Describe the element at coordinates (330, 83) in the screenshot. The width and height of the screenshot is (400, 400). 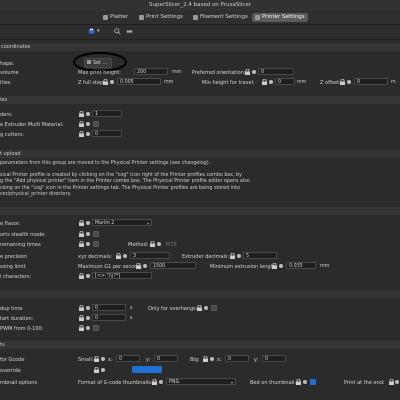
I see `z-offset-label: Z offset:` at that location.